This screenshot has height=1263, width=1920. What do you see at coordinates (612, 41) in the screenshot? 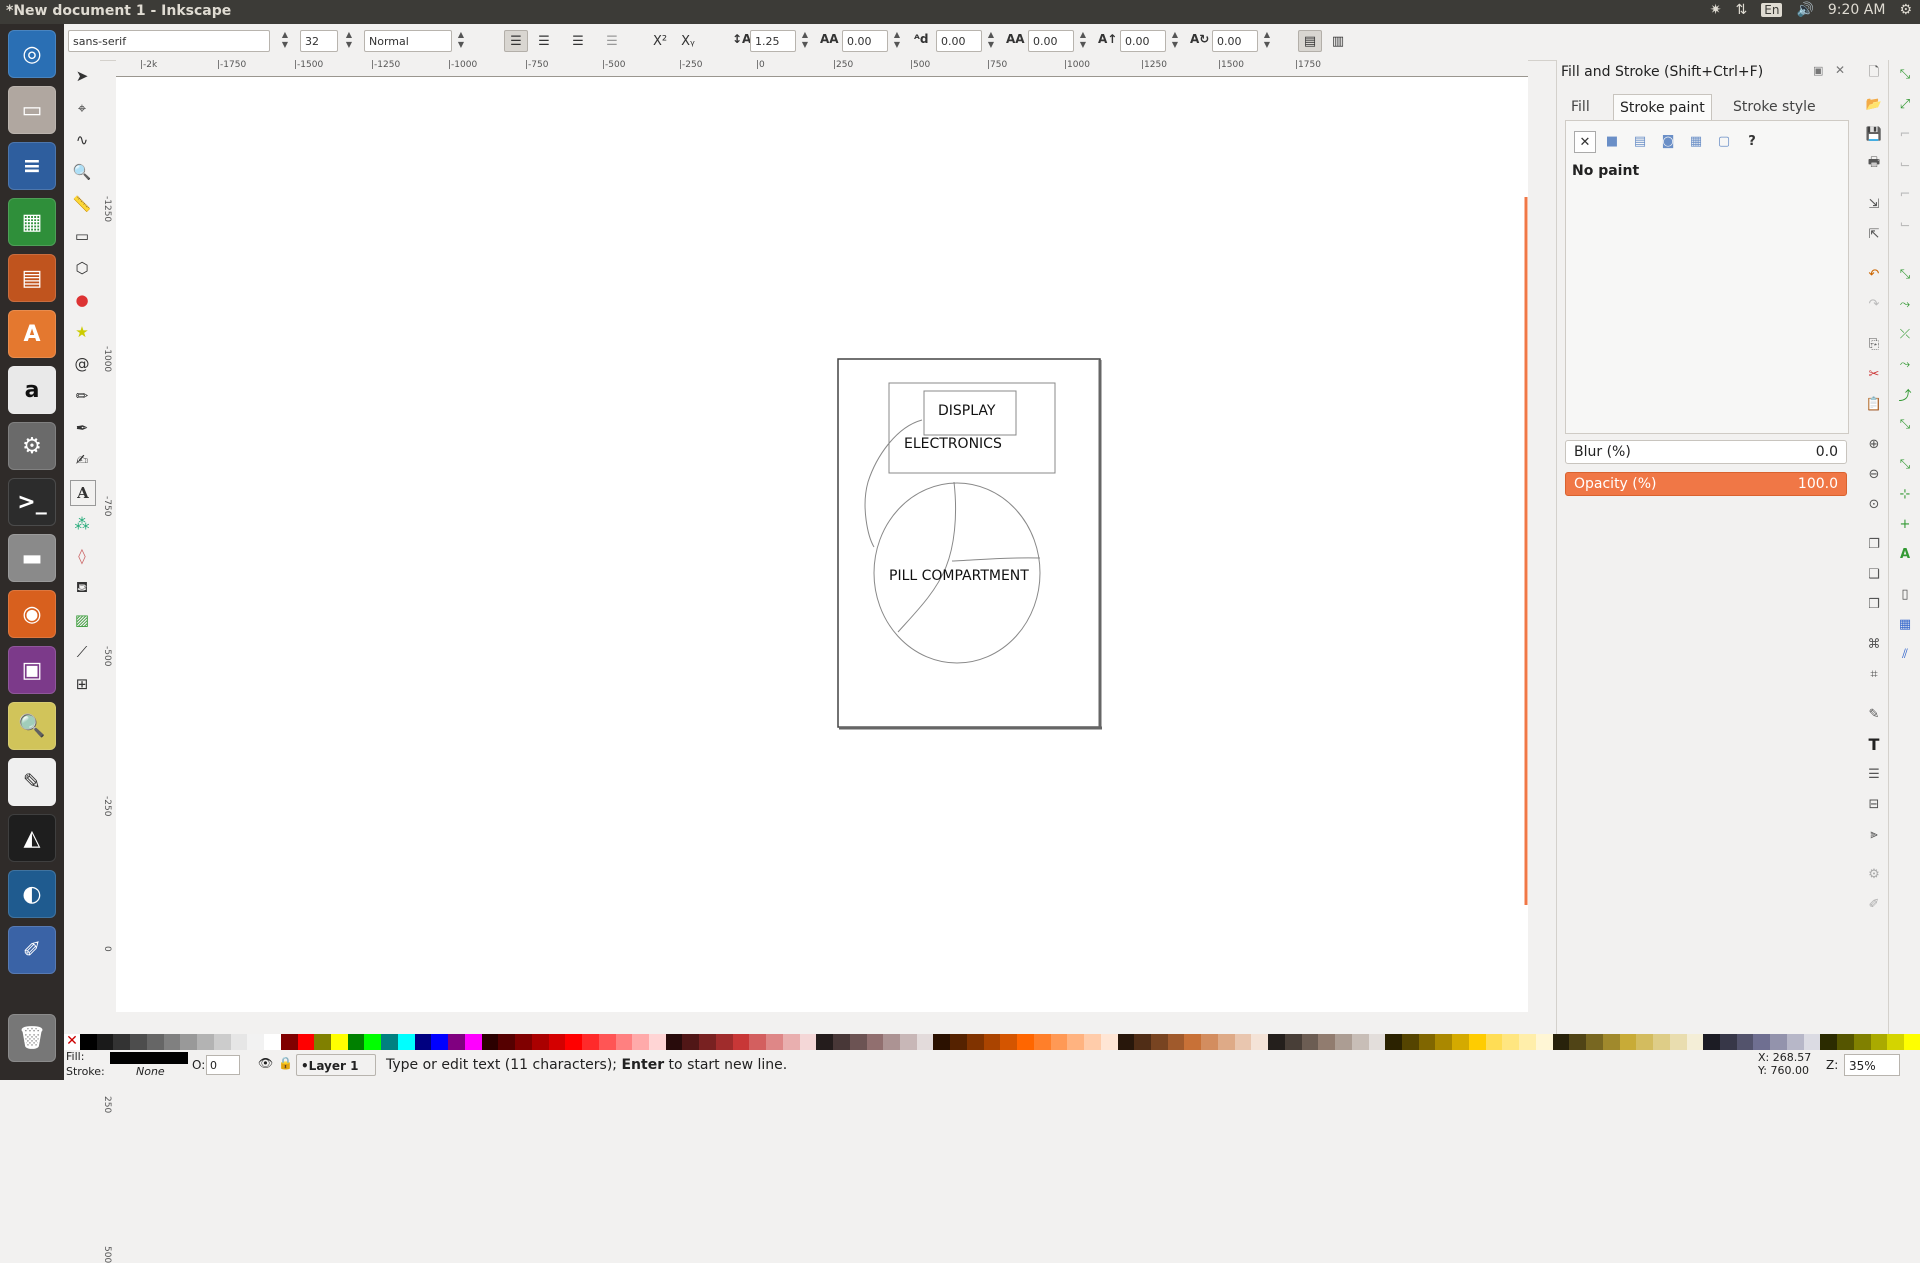
I see `justify-button: ☰` at bounding box center [612, 41].